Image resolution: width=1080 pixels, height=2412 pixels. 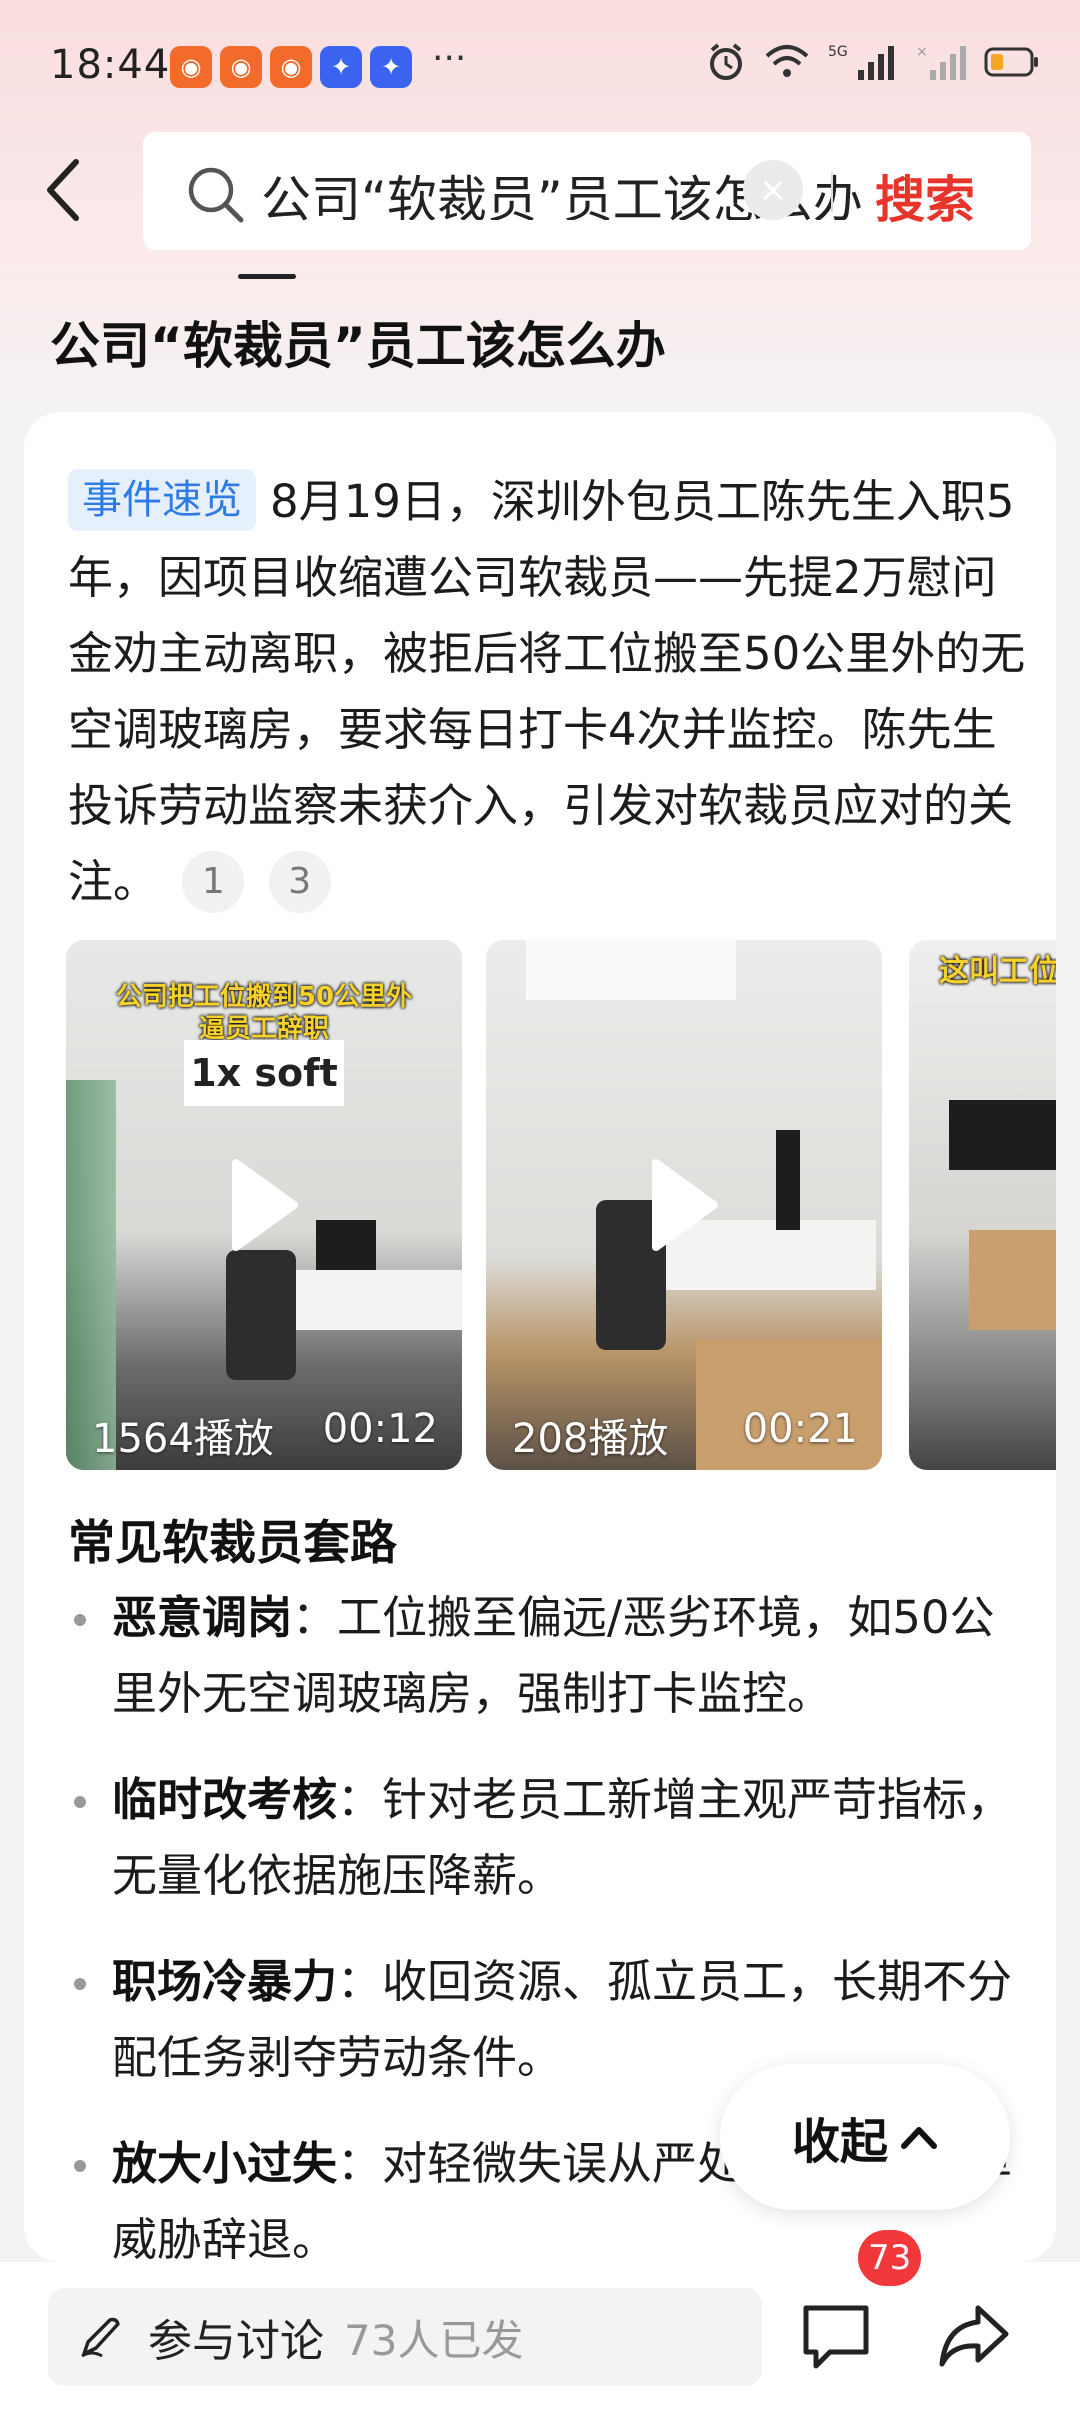 What do you see at coordinates (839, 2142) in the screenshot?
I see `collapse-label: 收起` at bounding box center [839, 2142].